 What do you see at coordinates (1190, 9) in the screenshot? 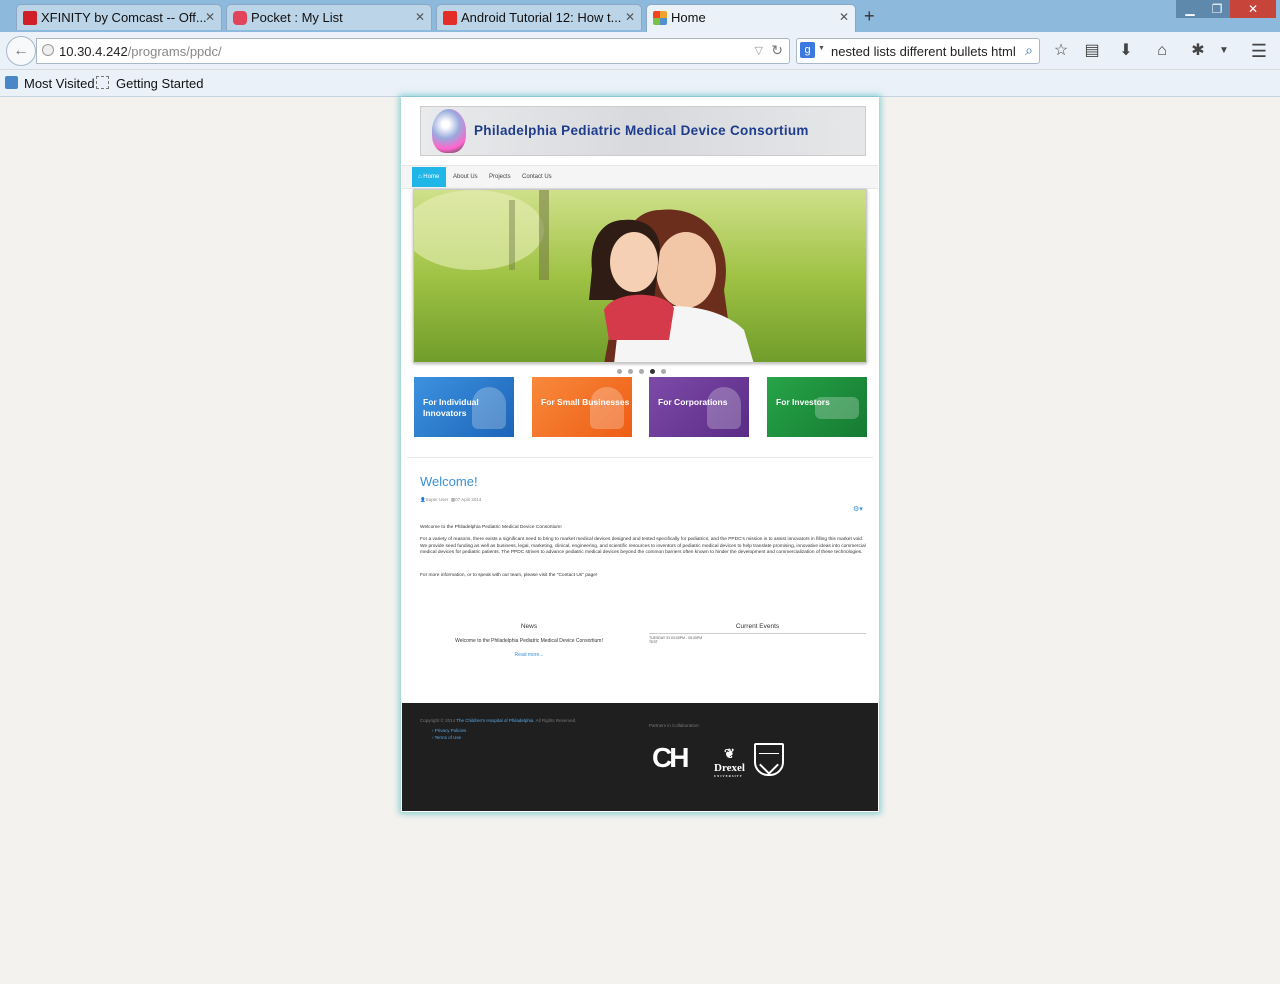
I see `minimize-icon: ▁` at bounding box center [1190, 9].